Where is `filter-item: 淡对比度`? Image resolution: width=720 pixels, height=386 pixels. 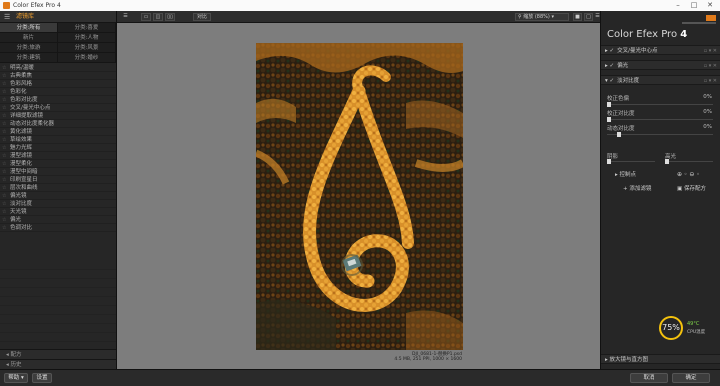
filter-item: 淡对比度 is located at coordinates (58, 204).